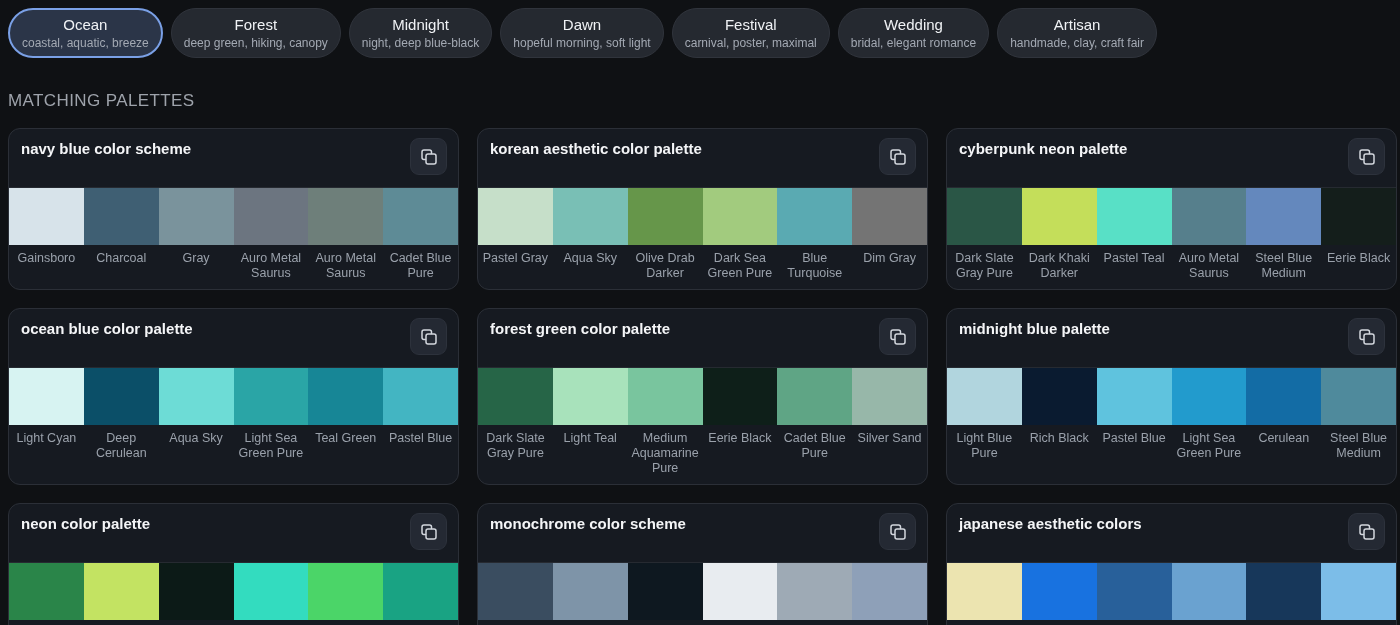  What do you see at coordinates (1059, 438) in the screenshot?
I see `color-name: Rich Black` at bounding box center [1059, 438].